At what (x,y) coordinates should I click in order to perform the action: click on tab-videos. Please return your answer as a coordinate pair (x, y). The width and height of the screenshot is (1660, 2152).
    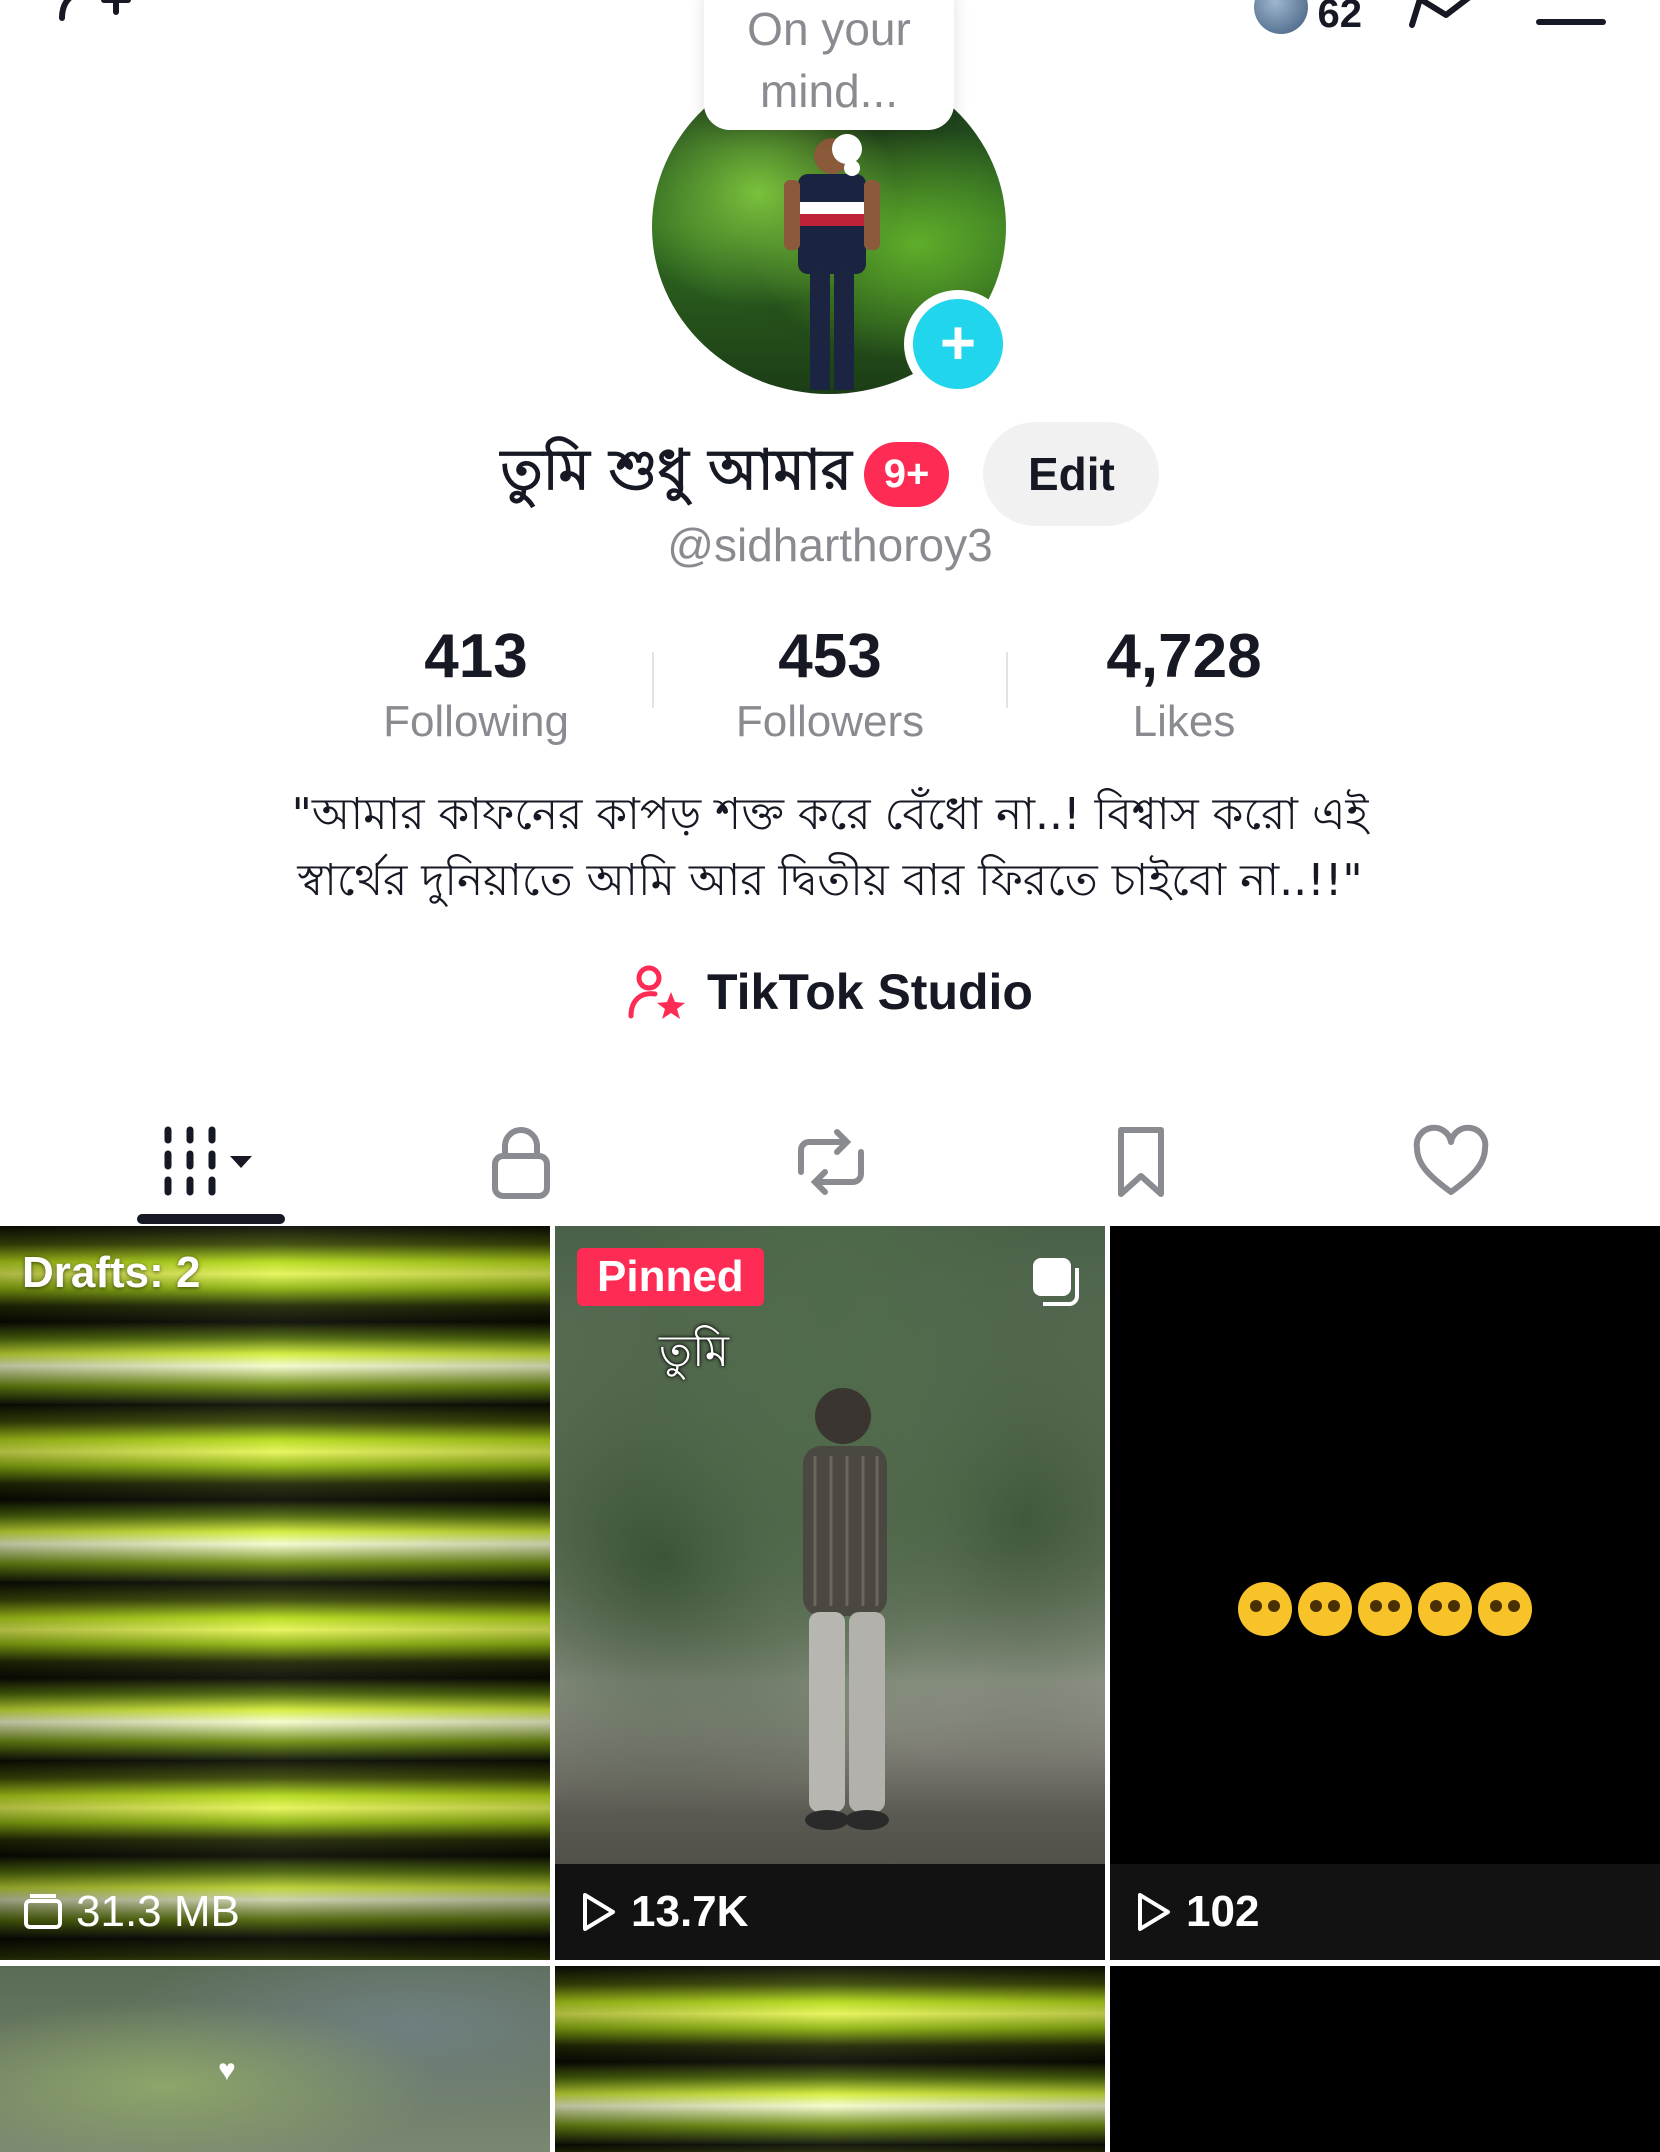
    Looking at the image, I should click on (211, 1162).